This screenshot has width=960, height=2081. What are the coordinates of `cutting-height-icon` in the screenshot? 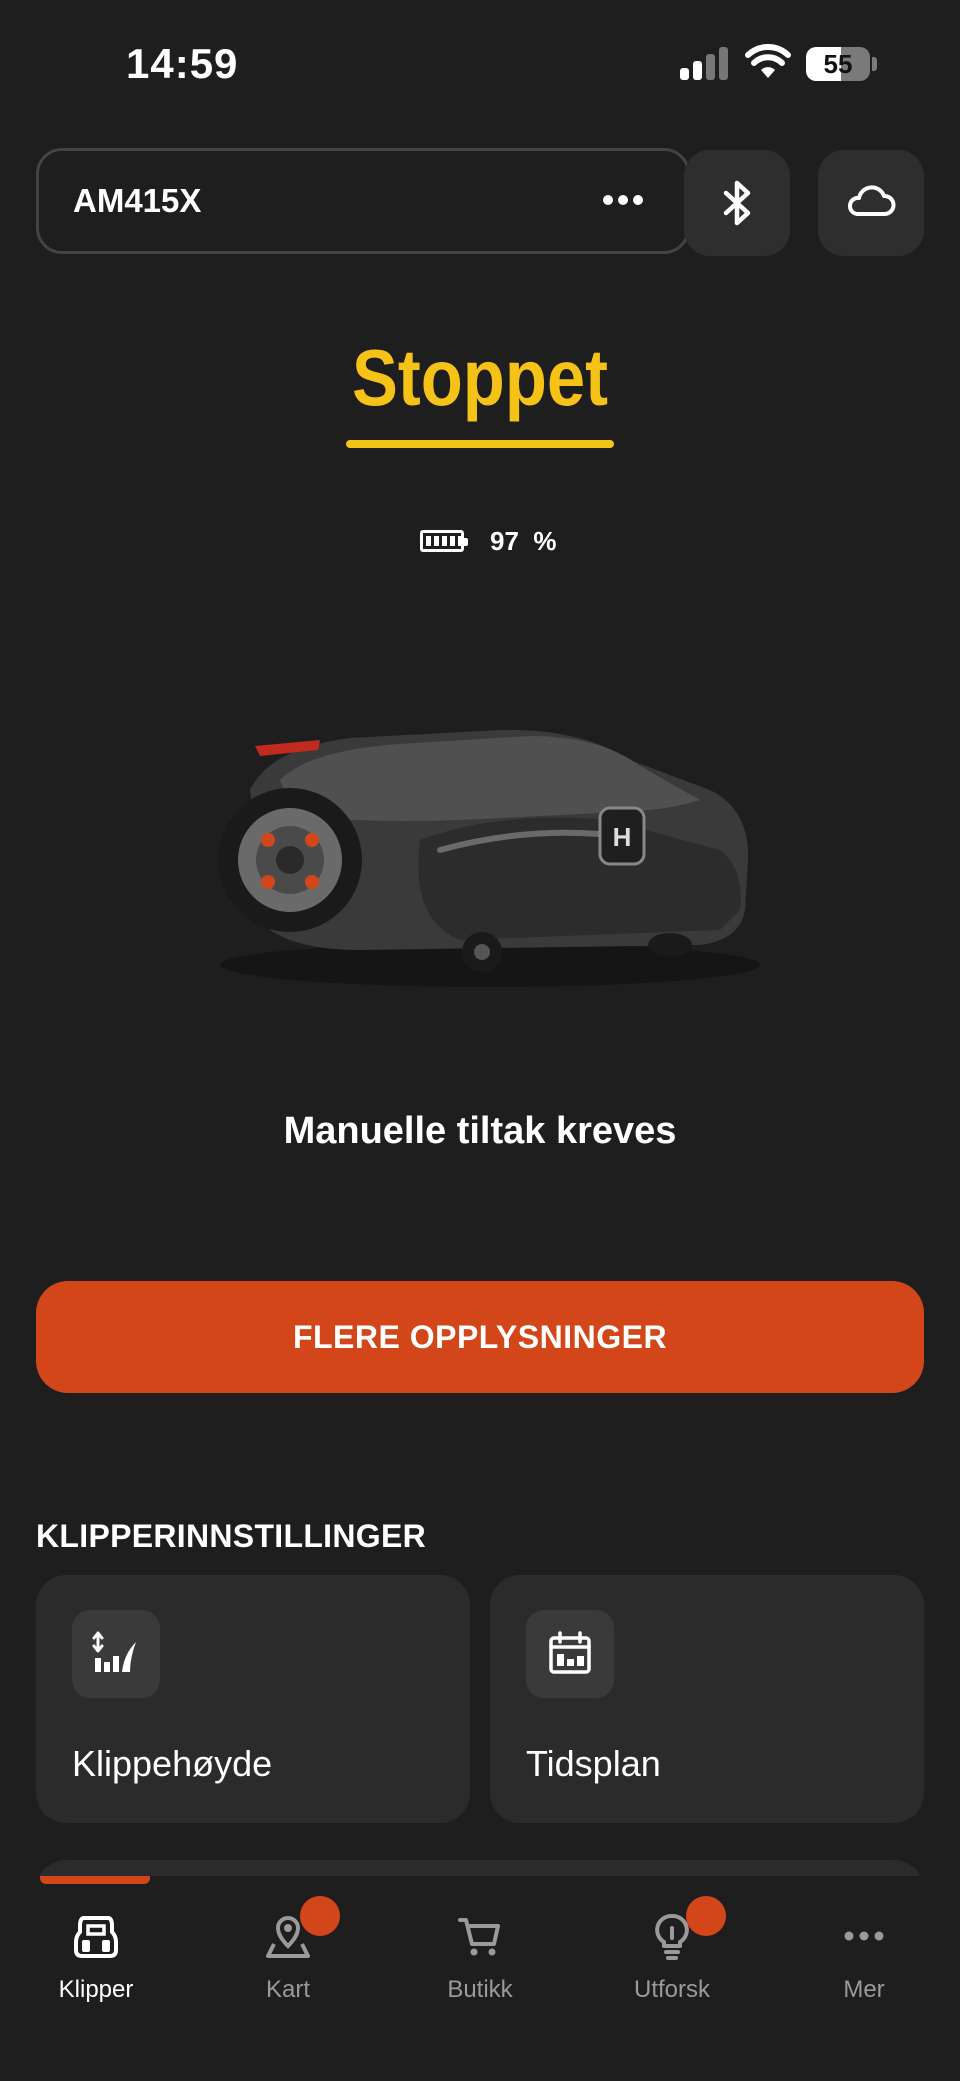 It's located at (114, 1651).